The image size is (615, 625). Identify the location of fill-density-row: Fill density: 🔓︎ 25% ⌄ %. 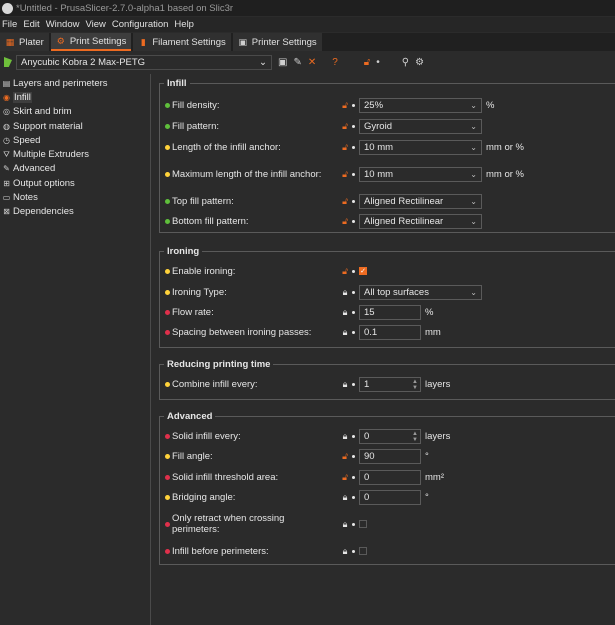
(387, 105).